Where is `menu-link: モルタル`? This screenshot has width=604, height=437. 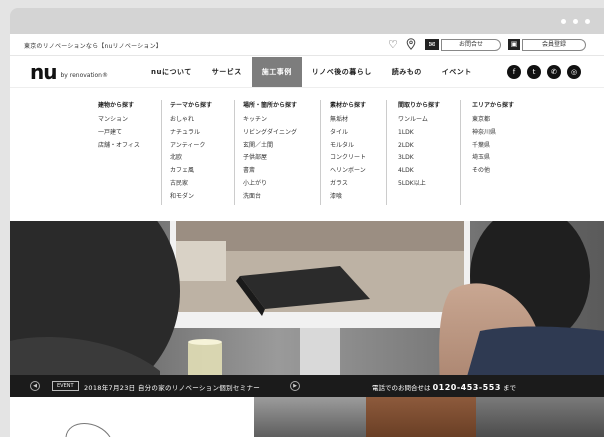
menu-link: モルタル is located at coordinates (348, 146).